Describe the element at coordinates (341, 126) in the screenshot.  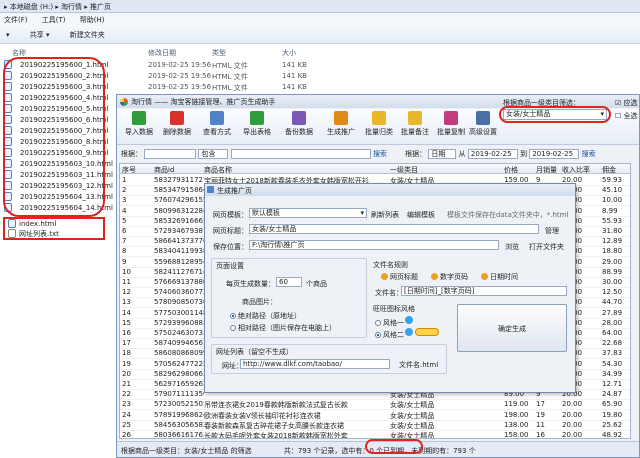
I see `toolbar-button-6: 生成推广` at that location.